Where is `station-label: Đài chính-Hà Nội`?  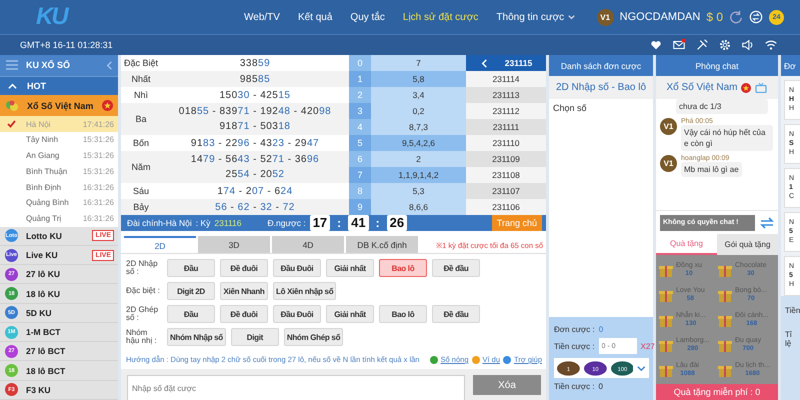 station-label: Đài chính-Hà Nội is located at coordinates (159, 223).